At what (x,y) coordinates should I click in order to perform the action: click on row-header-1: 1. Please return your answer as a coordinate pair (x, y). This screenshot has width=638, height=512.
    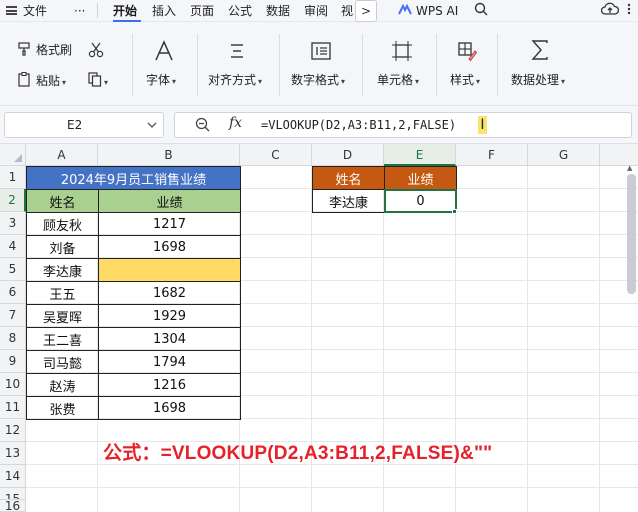
    Looking at the image, I should click on (13, 177).